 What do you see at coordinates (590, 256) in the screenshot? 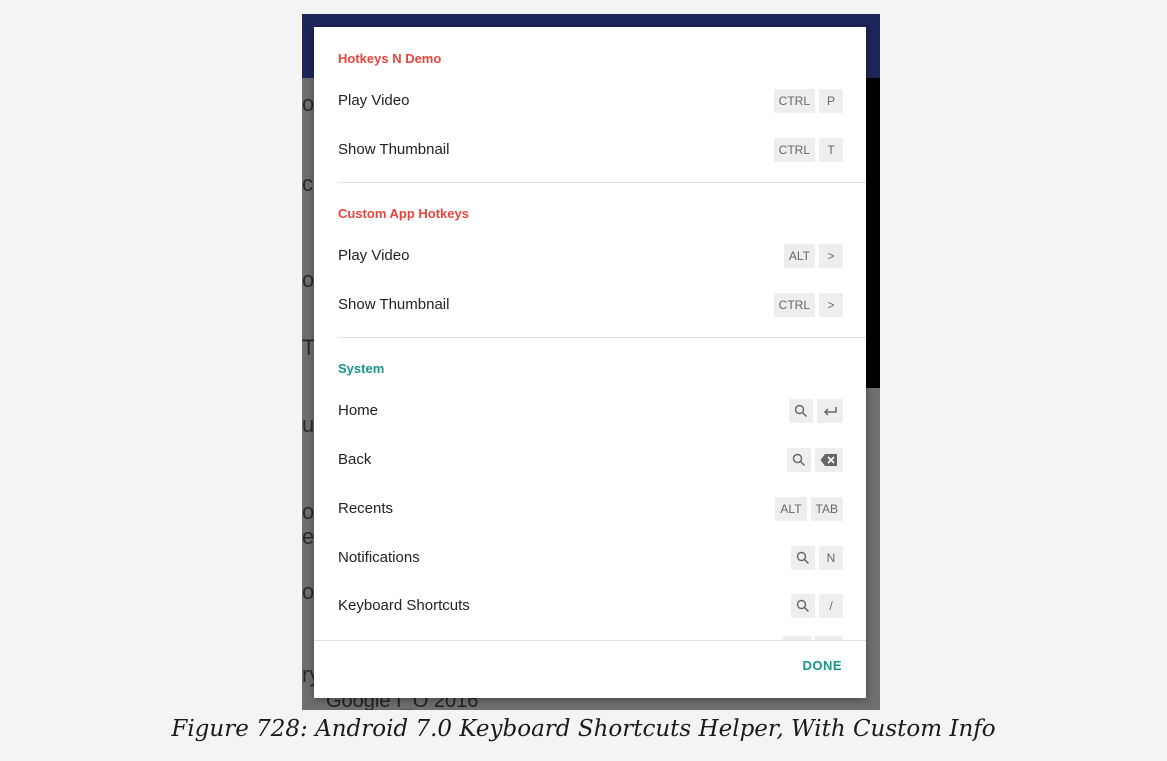
I see `shortcut-row: Play Video ALT >` at bounding box center [590, 256].